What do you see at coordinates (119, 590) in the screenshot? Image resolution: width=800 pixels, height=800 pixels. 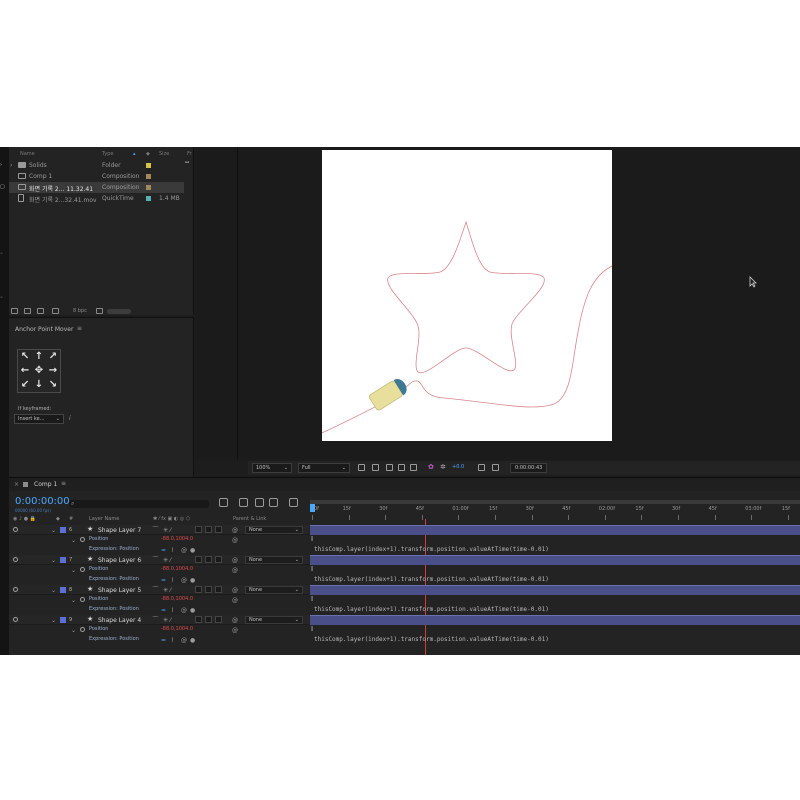 I see `layer-name: Shape Layer 5` at bounding box center [119, 590].